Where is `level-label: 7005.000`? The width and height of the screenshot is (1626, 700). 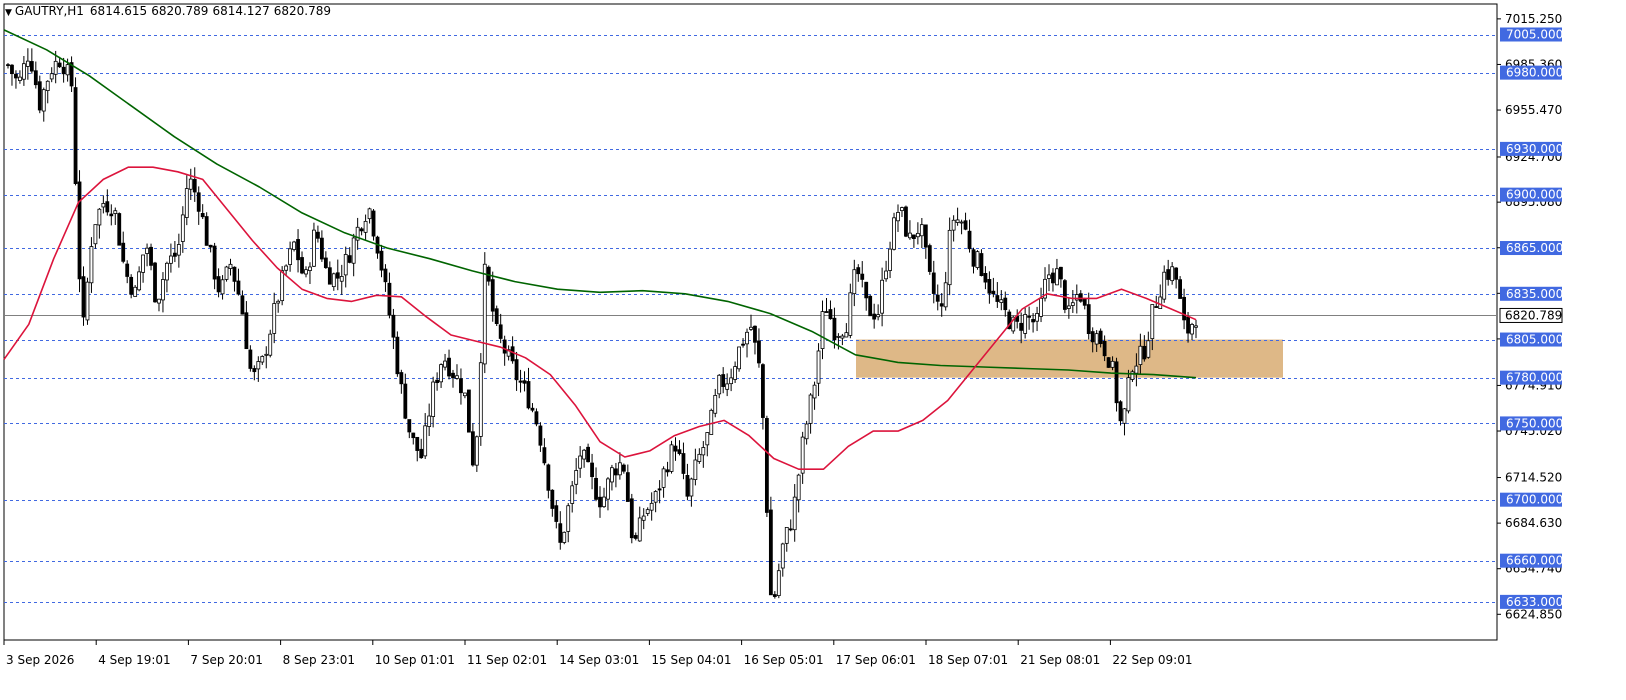
level-label: 7005.000 is located at coordinates (1534, 35).